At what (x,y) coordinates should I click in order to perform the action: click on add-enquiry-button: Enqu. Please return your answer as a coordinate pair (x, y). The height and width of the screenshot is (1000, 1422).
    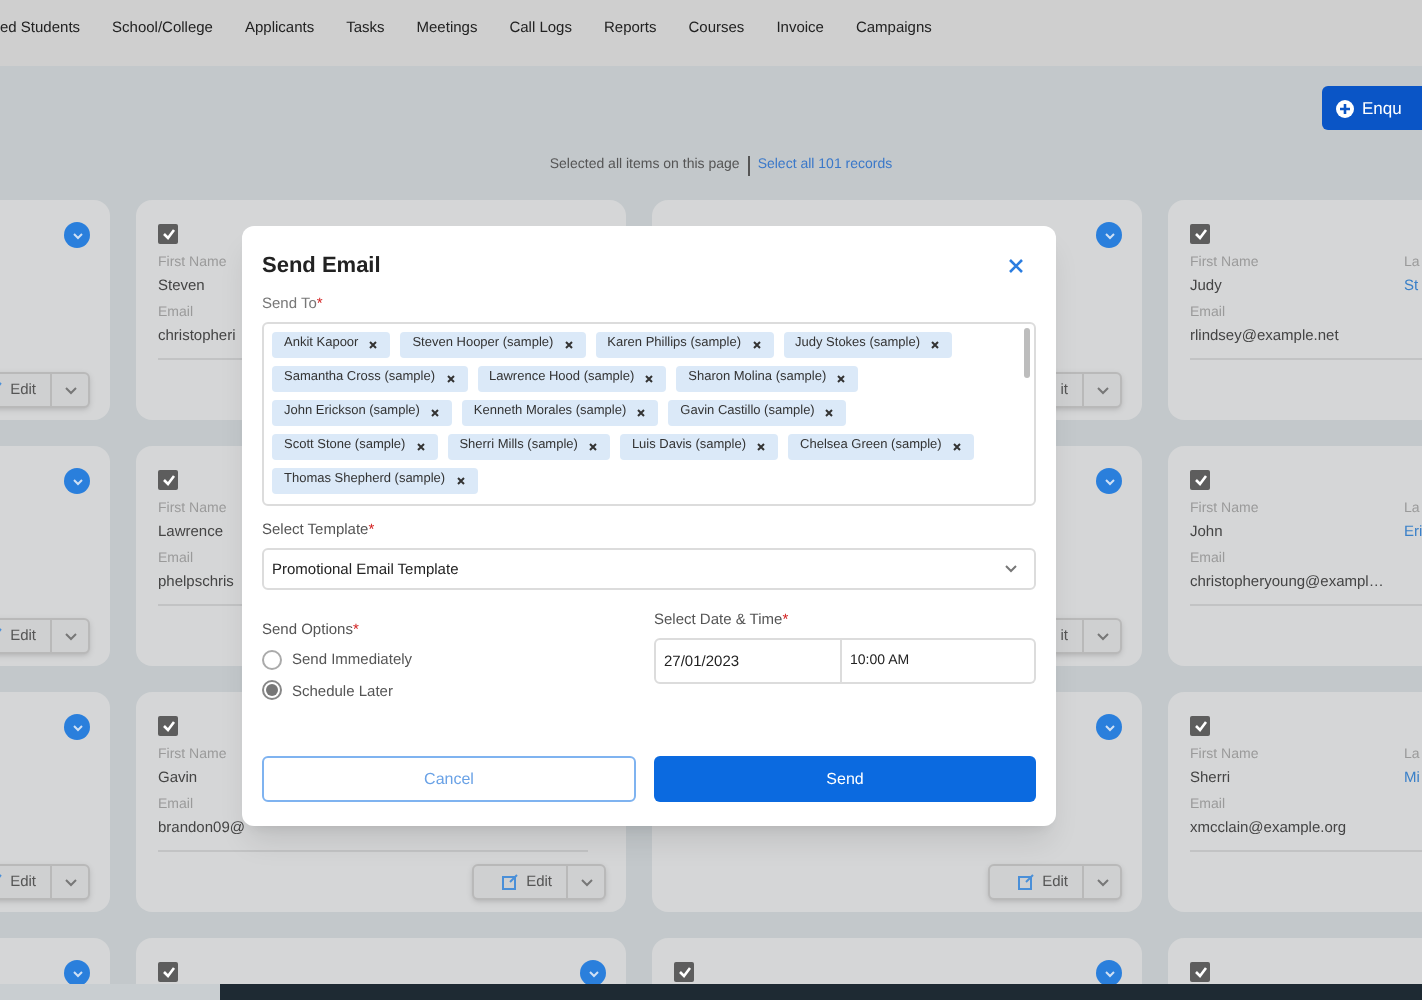
    Looking at the image, I should click on (1372, 108).